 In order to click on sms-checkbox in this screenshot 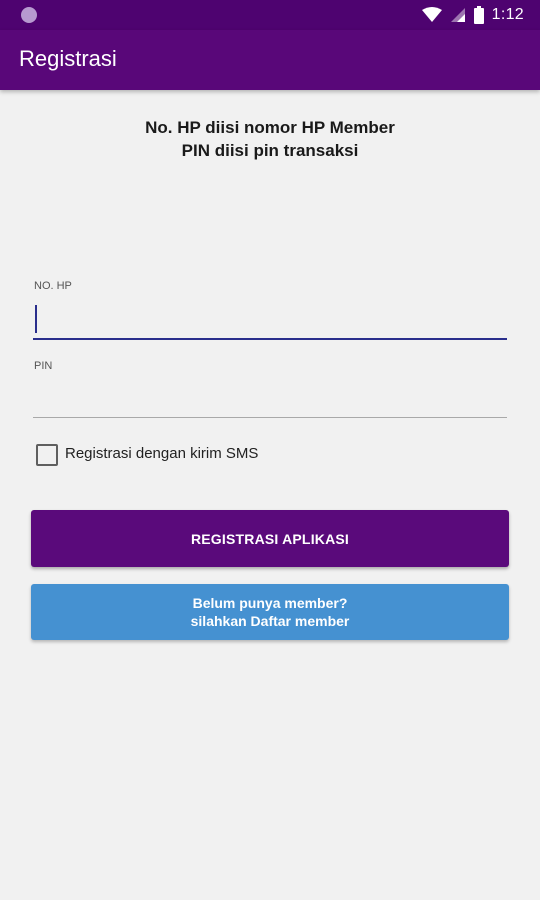, I will do `click(47, 455)`.